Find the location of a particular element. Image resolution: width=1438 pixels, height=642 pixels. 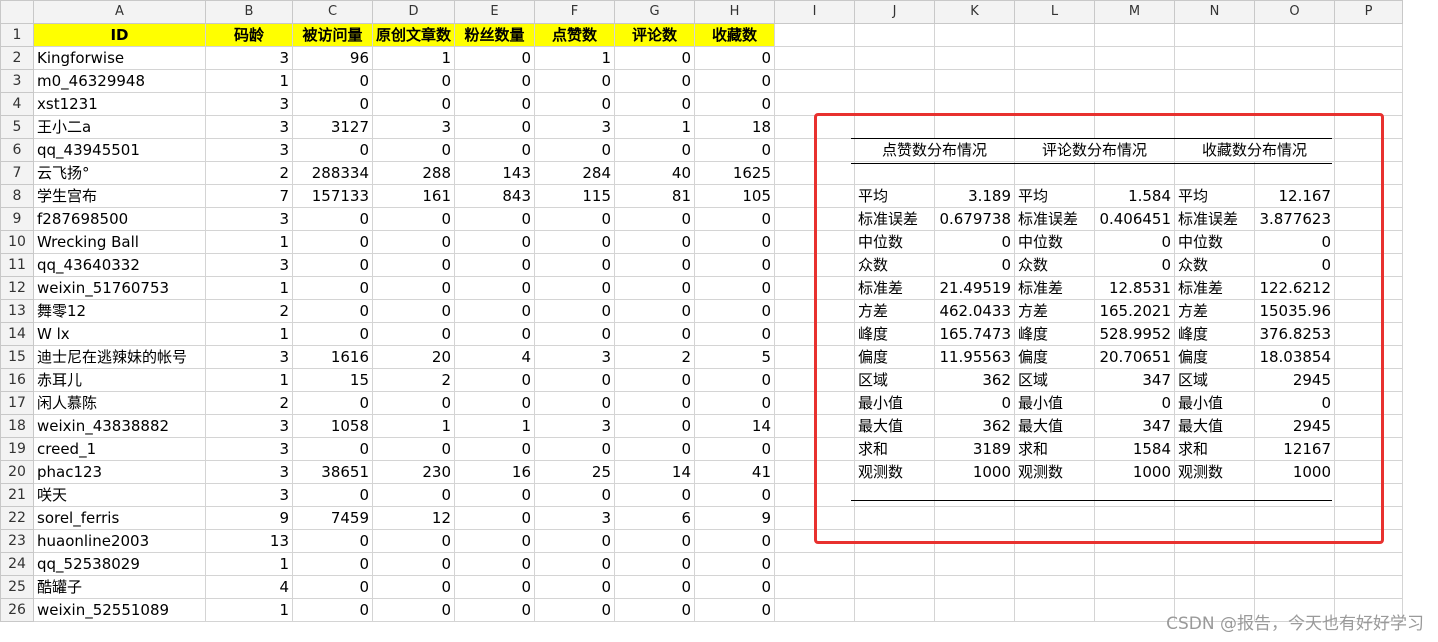

stats-label: 偏度 is located at coordinates (1055, 357).